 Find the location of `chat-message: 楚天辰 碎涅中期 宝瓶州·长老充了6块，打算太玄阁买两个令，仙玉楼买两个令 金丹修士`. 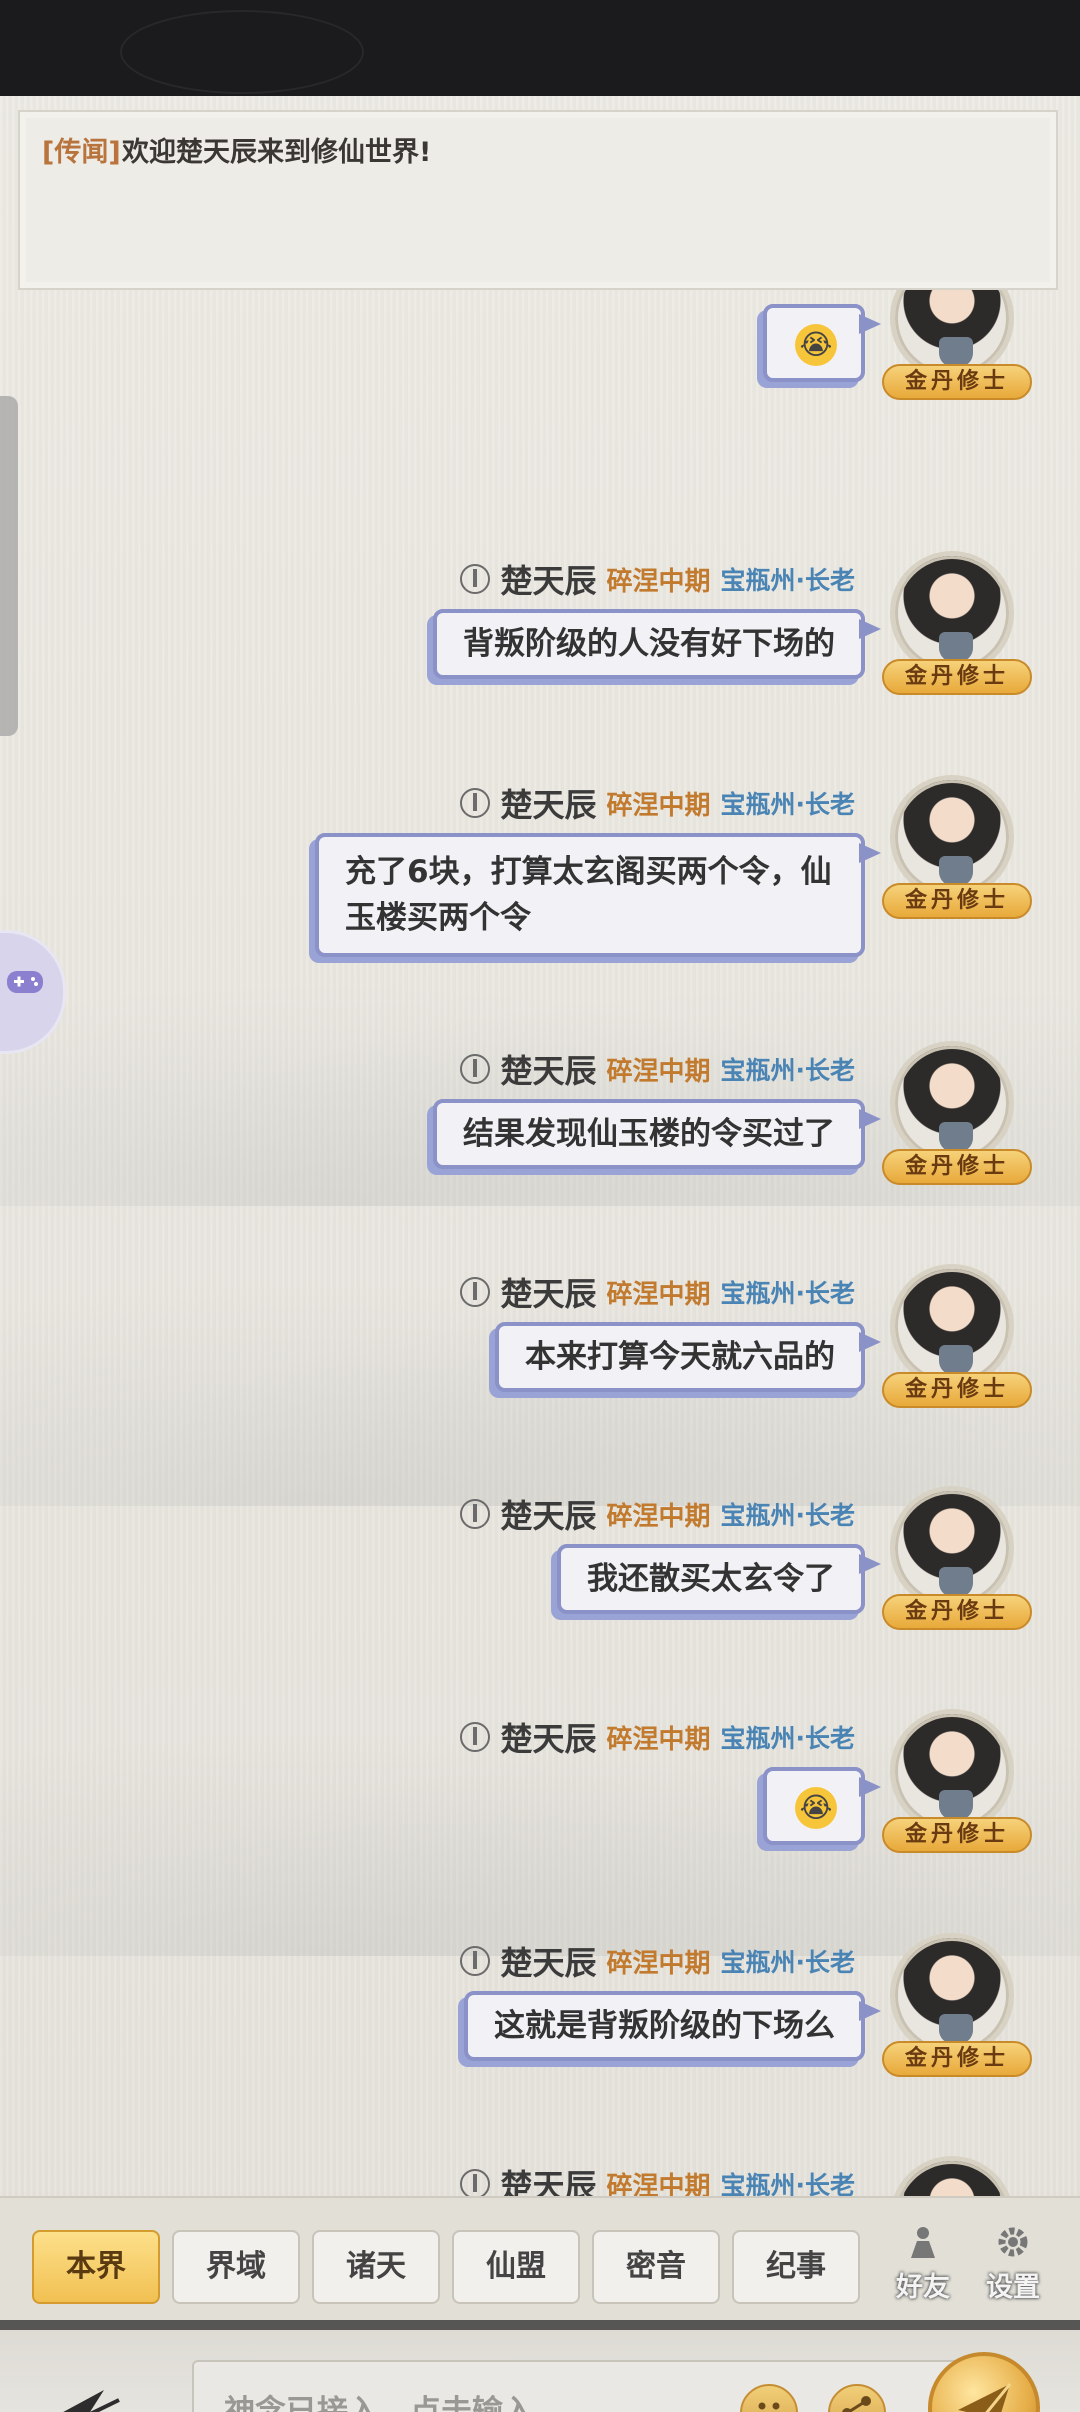

chat-message: 楚天辰 碎涅中期 宝瓶州·长老充了6块，打算太玄阁买两个令，仙玉楼买两个令 金丹修士 is located at coordinates (540, 885).